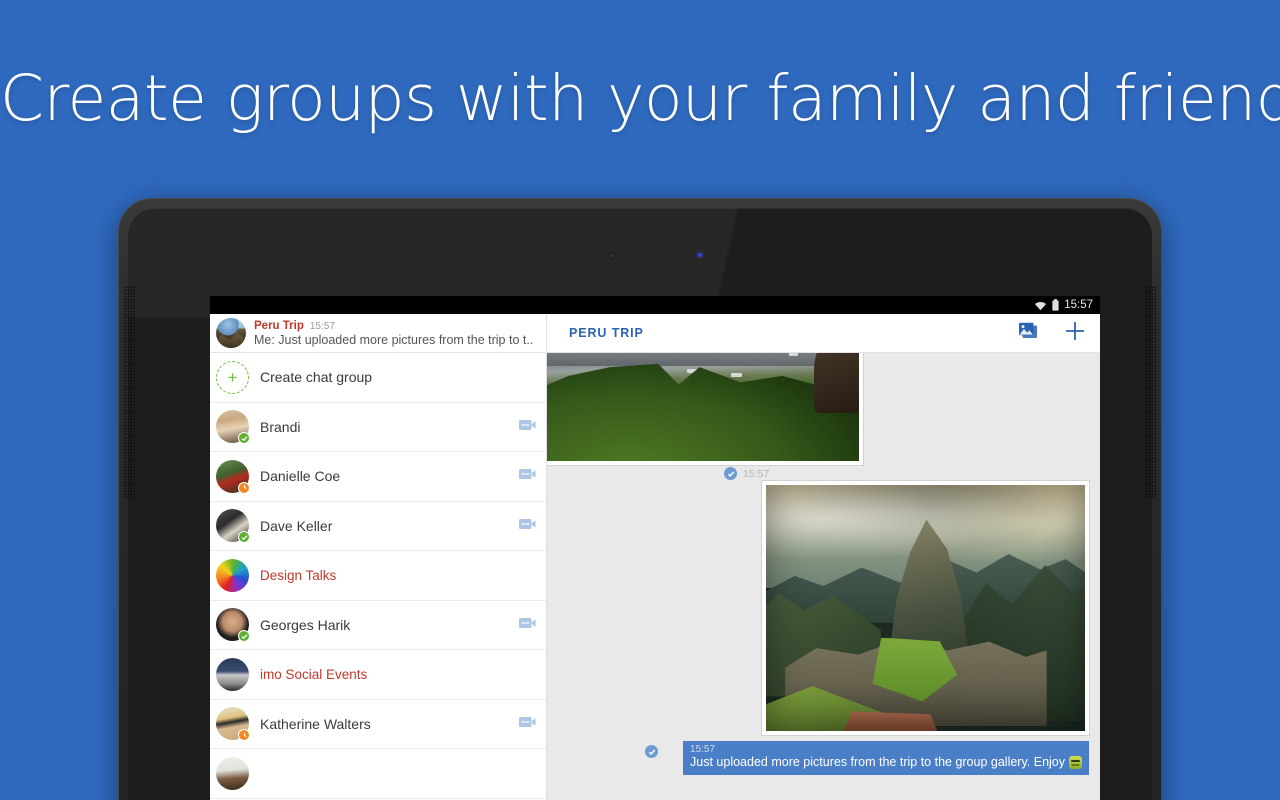  I want to click on contact-name: Katherine Walters, so click(315, 723).